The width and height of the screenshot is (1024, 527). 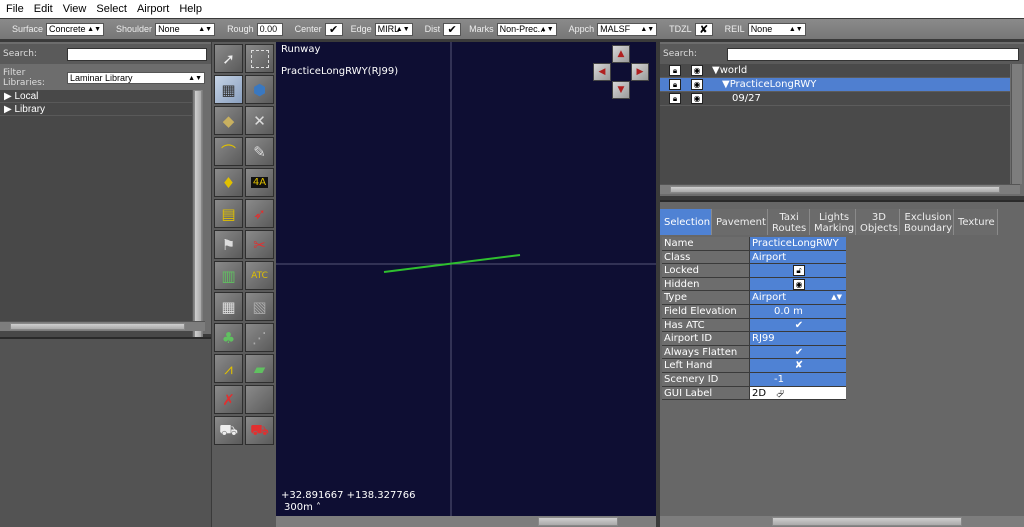 What do you see at coordinates (740, 222) in the screenshot?
I see `tab-pavement: Pavement` at bounding box center [740, 222].